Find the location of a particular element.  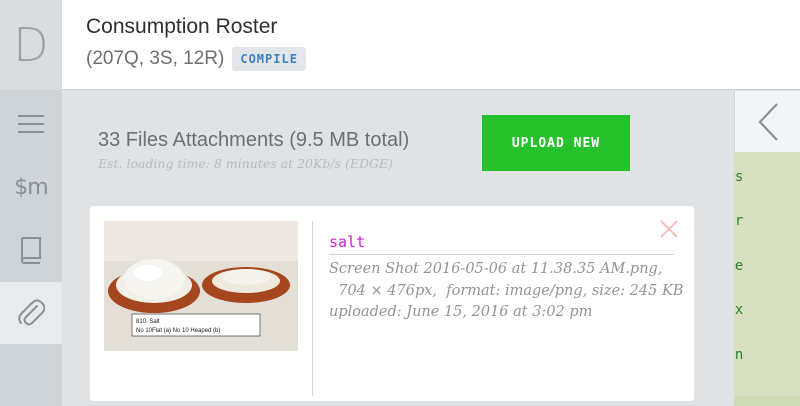

collapse-tab is located at coordinates (767, 121).